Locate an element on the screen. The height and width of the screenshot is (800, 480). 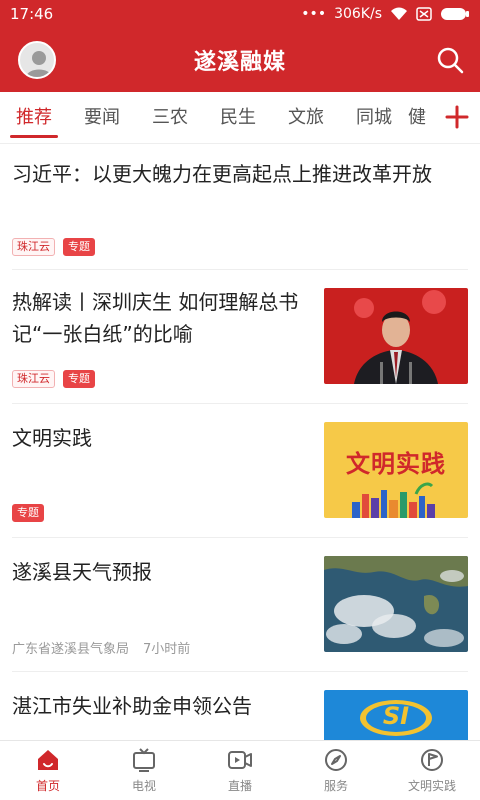
tab-agriculture: 三农 is located at coordinates (170, 118).